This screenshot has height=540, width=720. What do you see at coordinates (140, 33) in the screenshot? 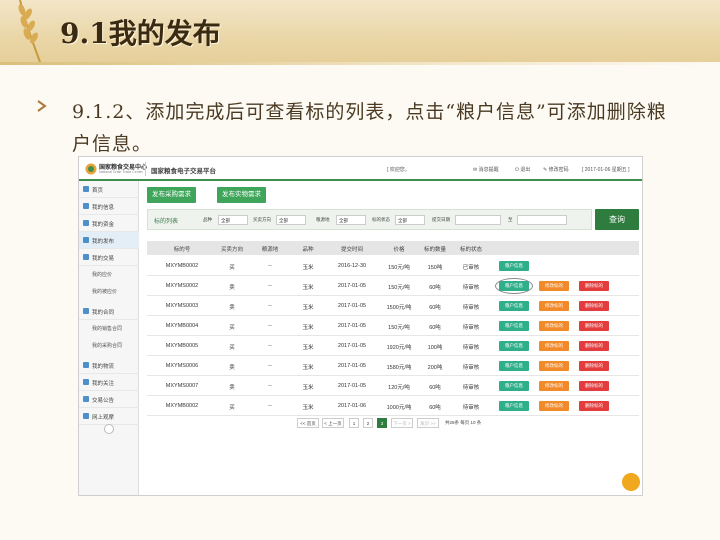
I see `slide-title: 9.1我的发布` at bounding box center [140, 33].